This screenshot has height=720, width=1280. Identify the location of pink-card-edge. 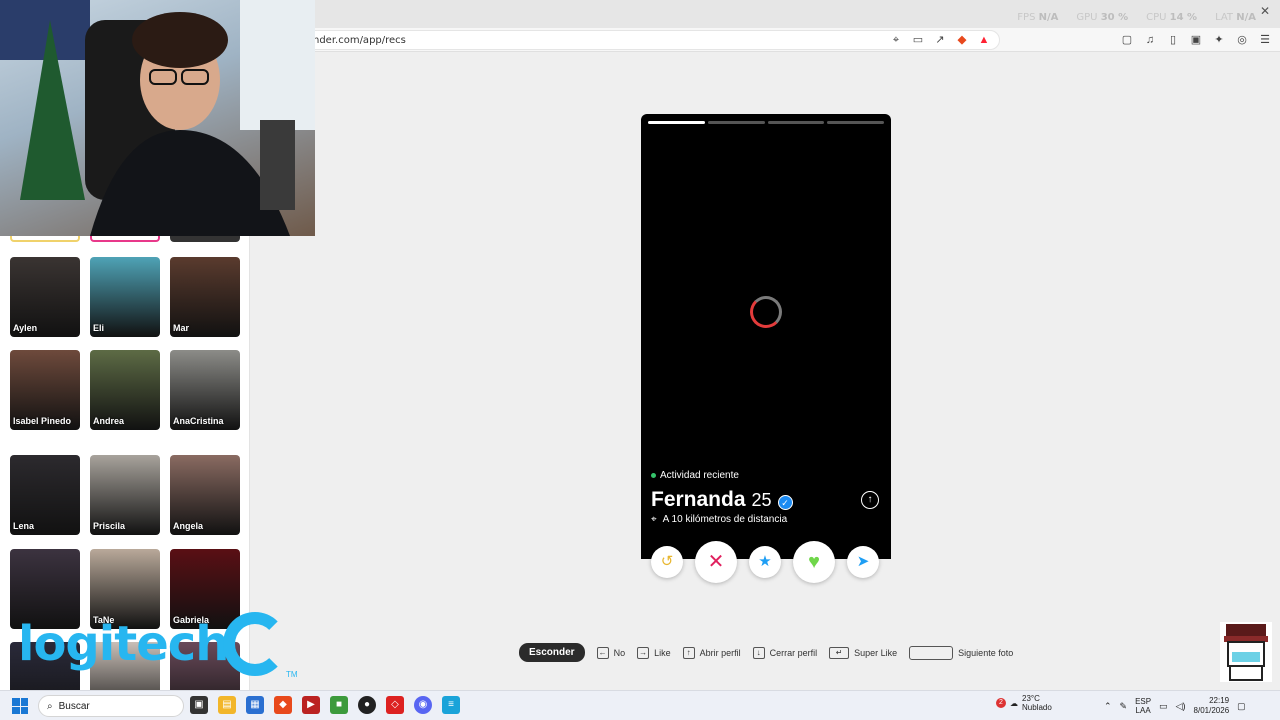
(125, 239).